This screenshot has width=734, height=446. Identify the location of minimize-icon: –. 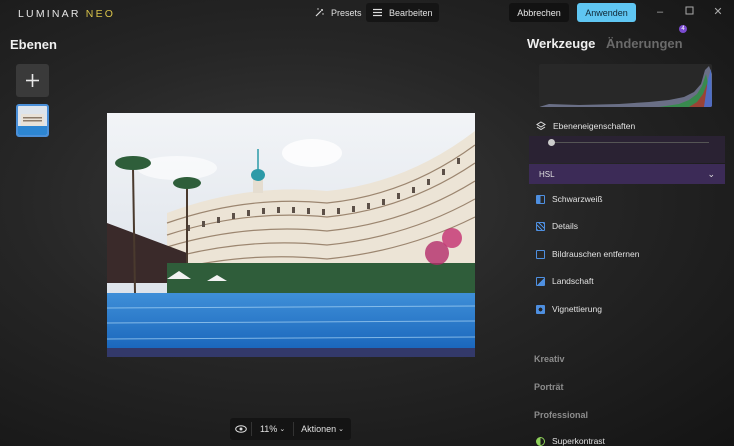
(660, 12).